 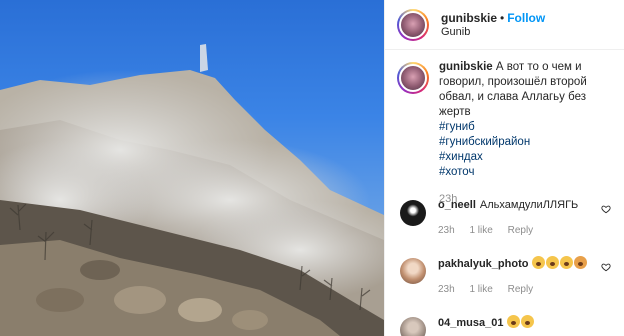 I want to click on caption-avatar, so click(x=413, y=78).